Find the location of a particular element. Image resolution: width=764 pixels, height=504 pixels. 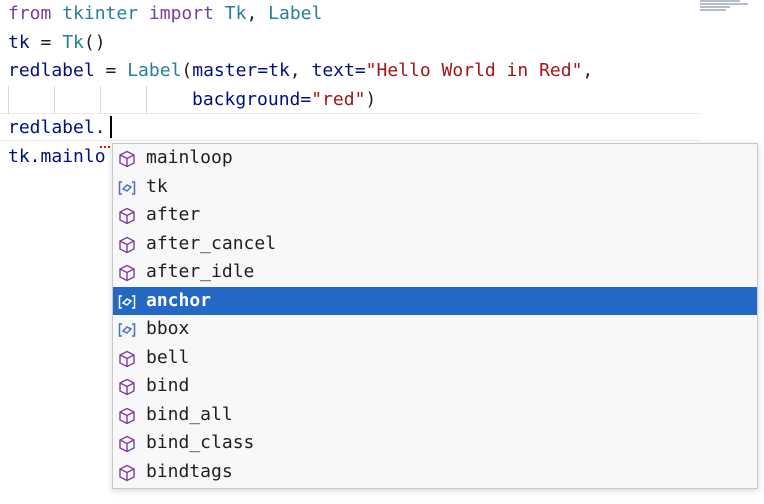

module-name: tkinter is located at coordinates (100, 13).